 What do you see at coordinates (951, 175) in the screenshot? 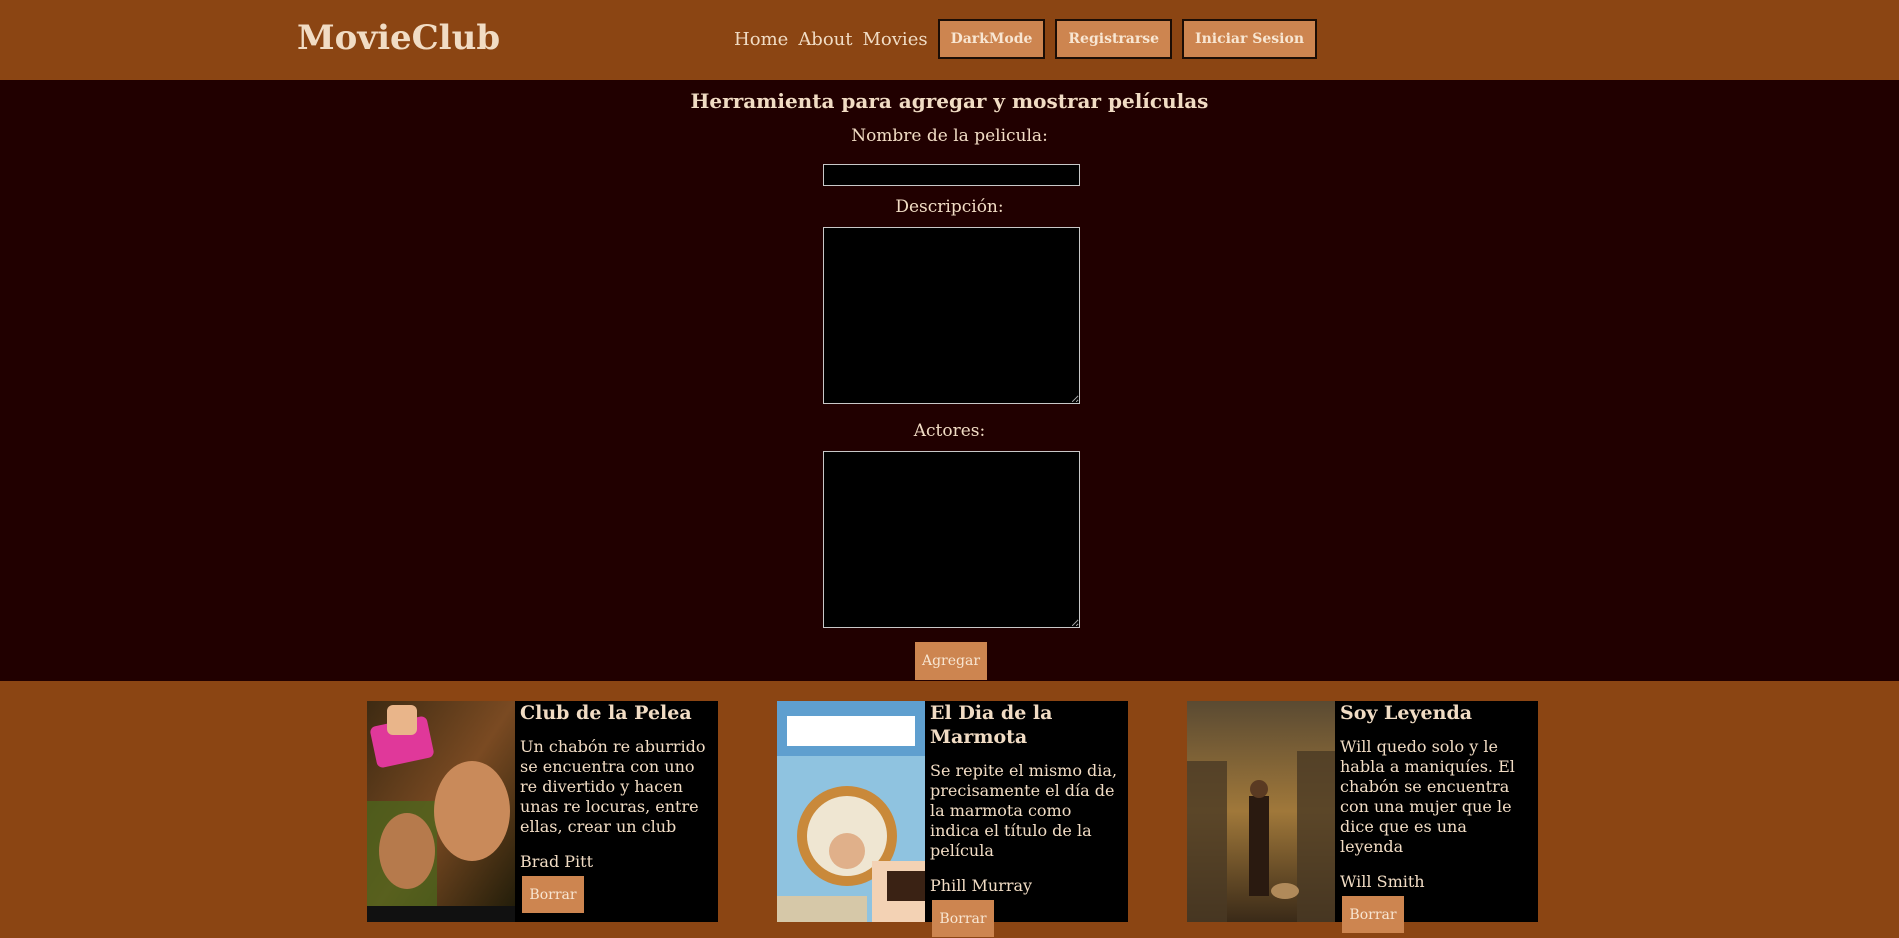
I see `name-input` at bounding box center [951, 175].